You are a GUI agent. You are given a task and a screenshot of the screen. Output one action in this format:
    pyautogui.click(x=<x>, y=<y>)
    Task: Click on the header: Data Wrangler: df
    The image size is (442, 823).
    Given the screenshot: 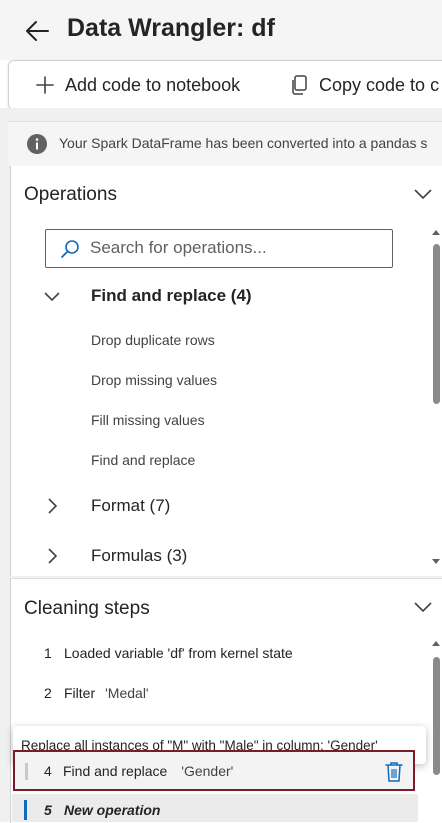 What is the action you would take?
    pyautogui.click(x=221, y=30)
    